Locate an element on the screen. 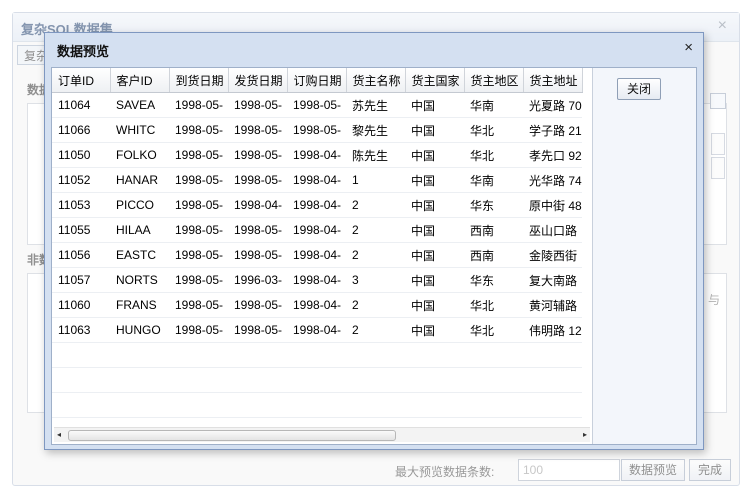 The height and width of the screenshot is (497, 752). table-cell: HUNGO is located at coordinates (139, 330).